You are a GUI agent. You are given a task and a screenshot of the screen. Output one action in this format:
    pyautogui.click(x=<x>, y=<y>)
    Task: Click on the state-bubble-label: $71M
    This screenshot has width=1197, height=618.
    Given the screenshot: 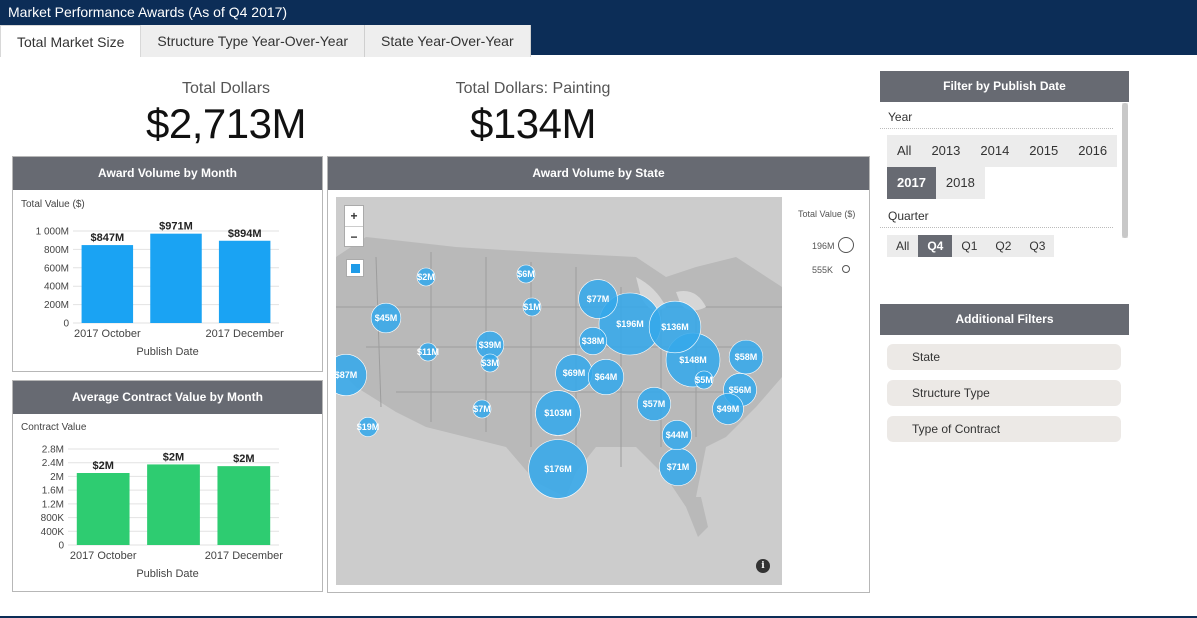 What is the action you would take?
    pyautogui.click(x=678, y=467)
    